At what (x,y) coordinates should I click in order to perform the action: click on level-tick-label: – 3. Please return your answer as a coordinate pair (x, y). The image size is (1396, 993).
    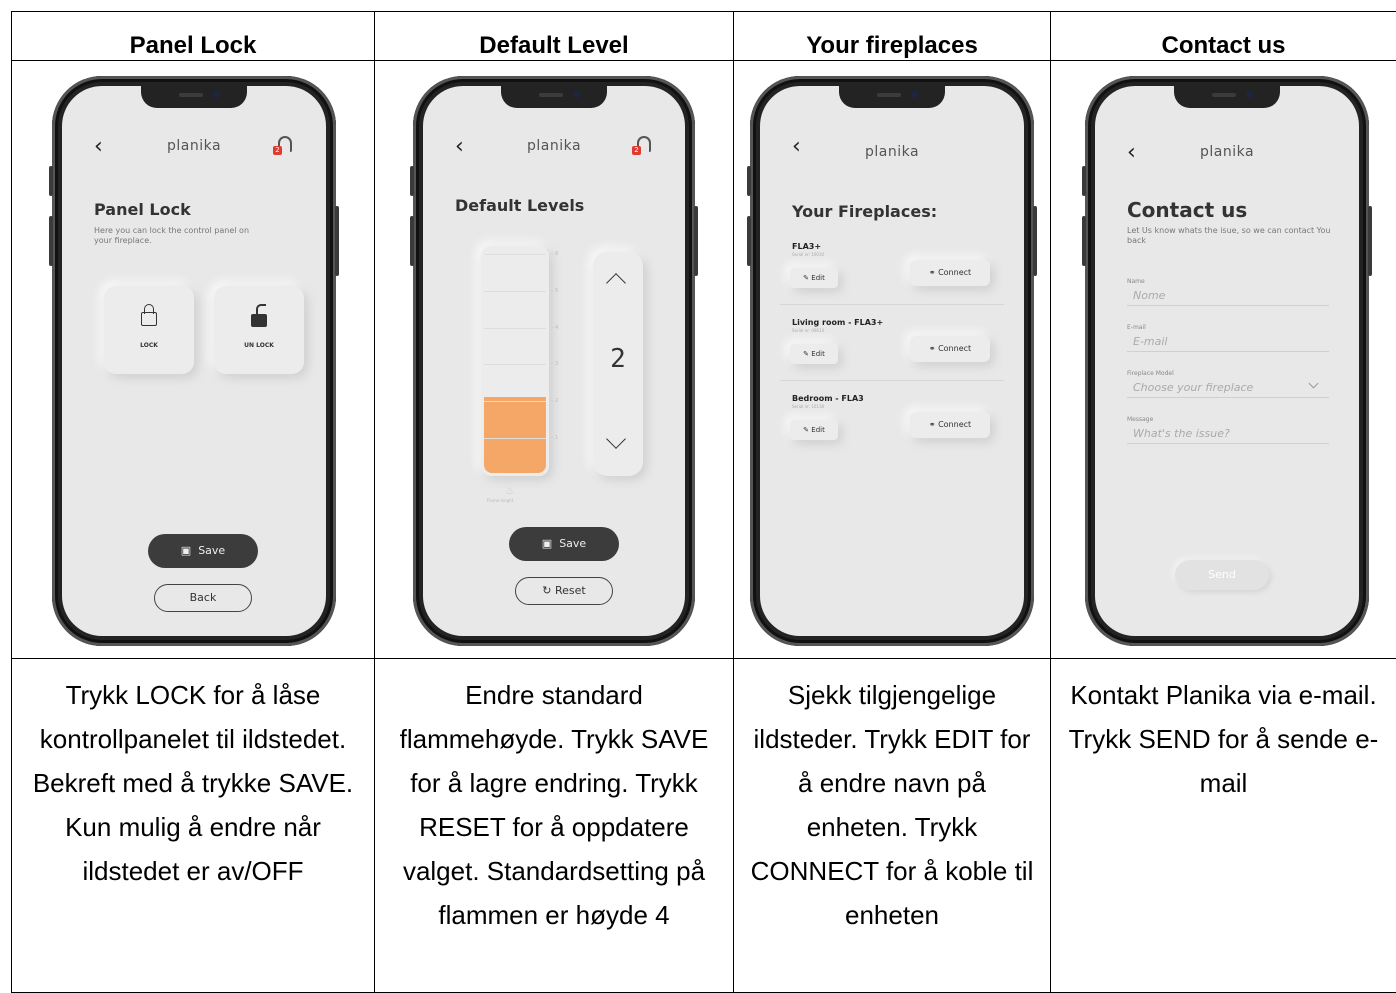
    Looking at the image, I should click on (554, 364).